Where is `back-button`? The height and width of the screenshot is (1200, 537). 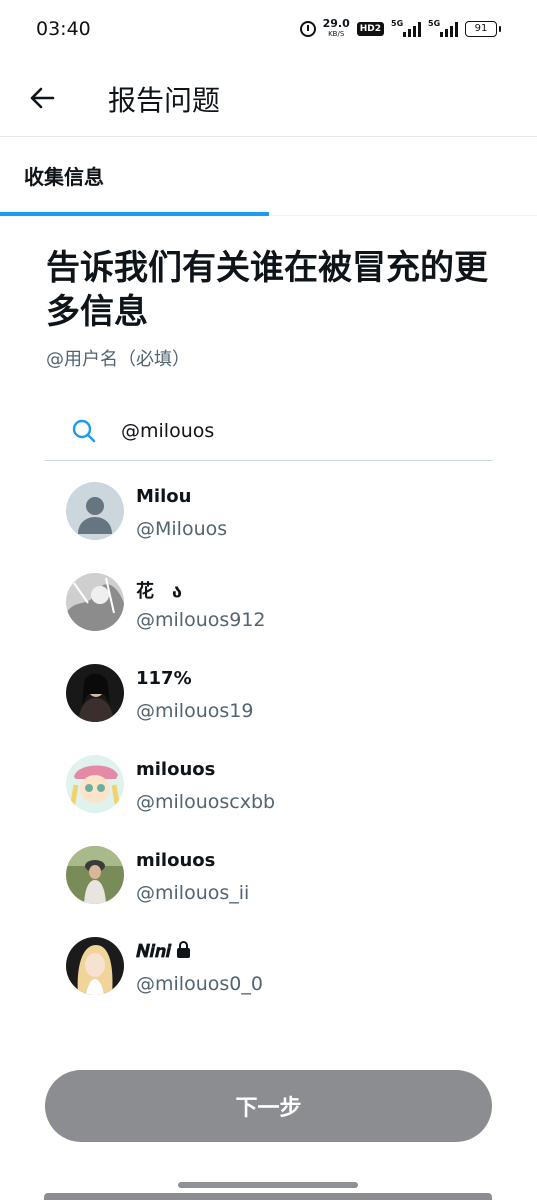
back-button is located at coordinates (42, 98).